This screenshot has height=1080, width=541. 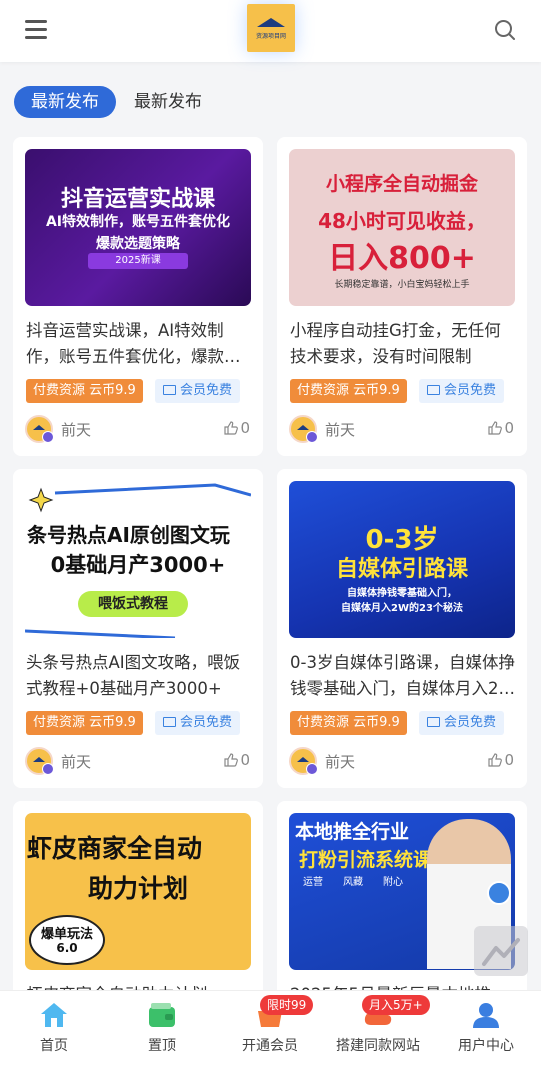 I want to click on nav-label: 首页, so click(x=54, y=1046).